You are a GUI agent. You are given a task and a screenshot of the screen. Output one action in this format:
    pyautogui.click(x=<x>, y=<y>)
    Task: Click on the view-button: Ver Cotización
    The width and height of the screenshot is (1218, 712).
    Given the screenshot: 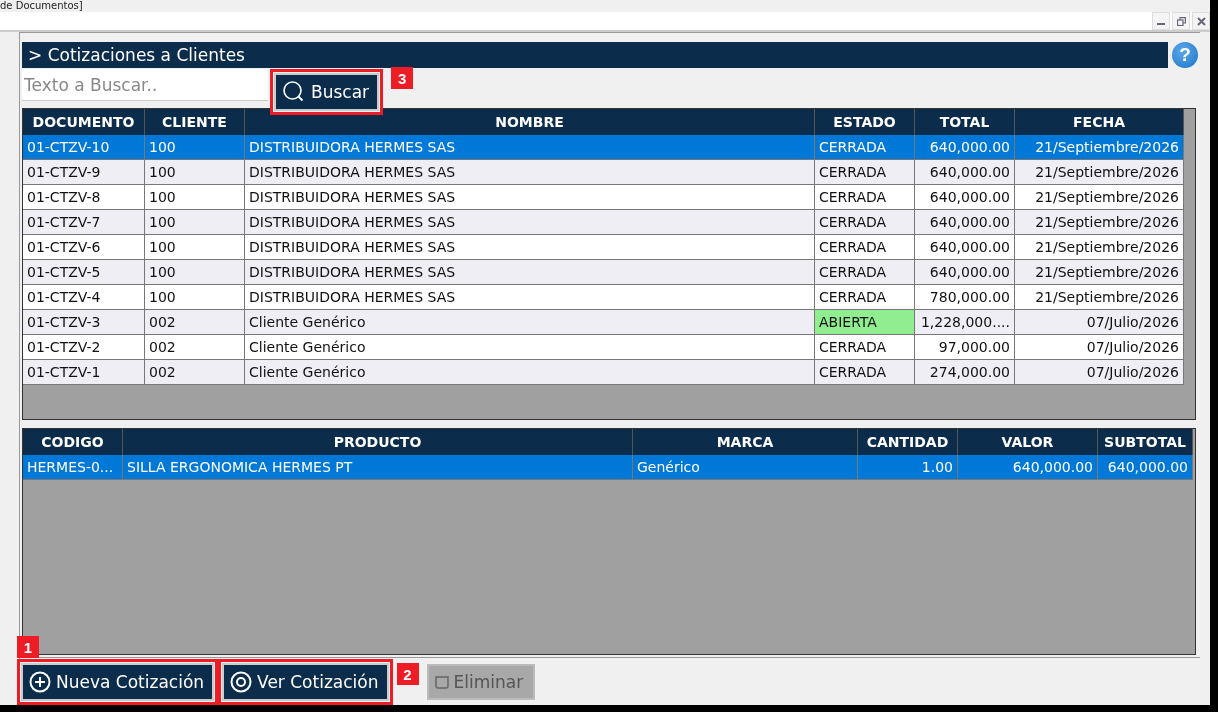 What is the action you would take?
    pyautogui.click(x=305, y=682)
    